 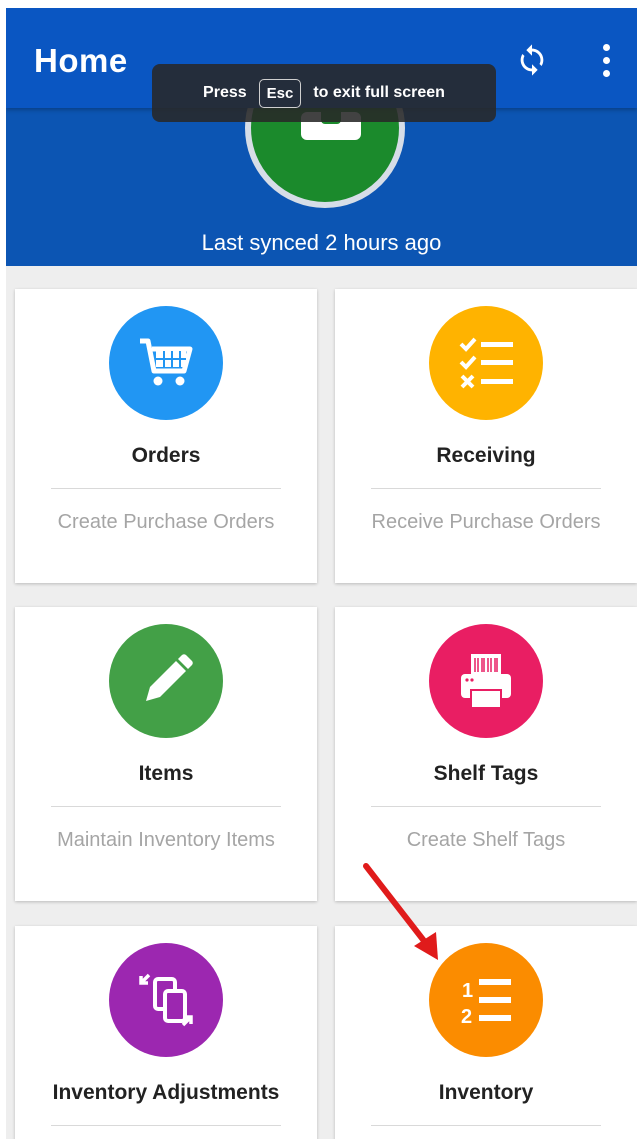 What do you see at coordinates (486, 840) in the screenshot?
I see `tile-subtitle: Create Shelf Tags` at bounding box center [486, 840].